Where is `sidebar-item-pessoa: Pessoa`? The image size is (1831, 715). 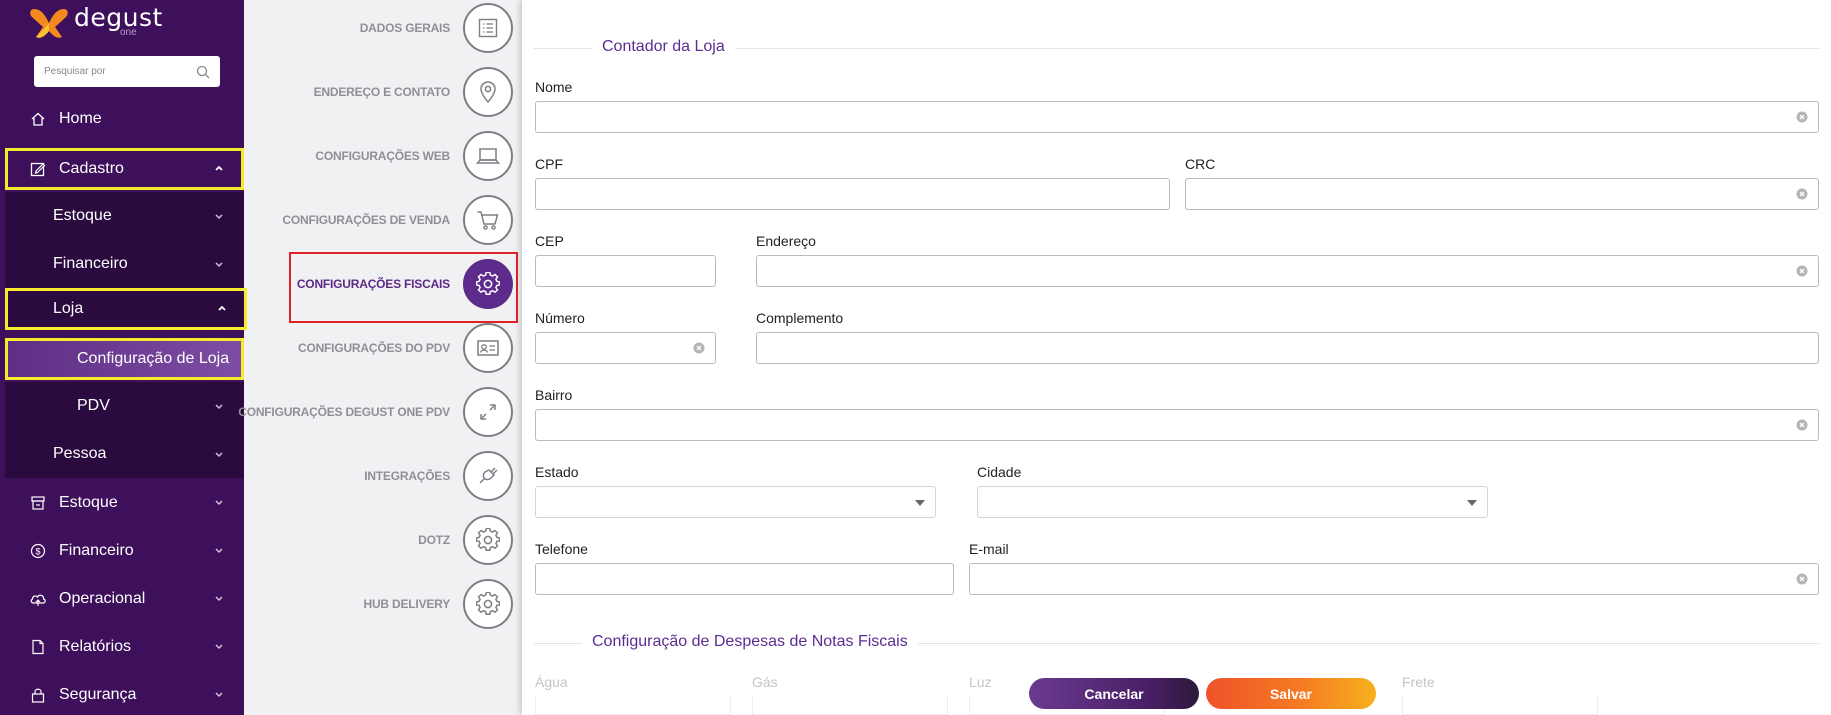
sidebar-item-pessoa: Pessoa is located at coordinates (124, 454).